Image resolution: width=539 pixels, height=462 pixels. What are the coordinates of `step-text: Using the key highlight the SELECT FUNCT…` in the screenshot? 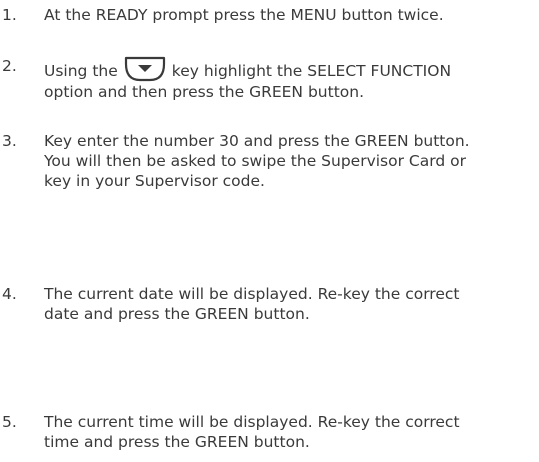 It's located at (291, 79).